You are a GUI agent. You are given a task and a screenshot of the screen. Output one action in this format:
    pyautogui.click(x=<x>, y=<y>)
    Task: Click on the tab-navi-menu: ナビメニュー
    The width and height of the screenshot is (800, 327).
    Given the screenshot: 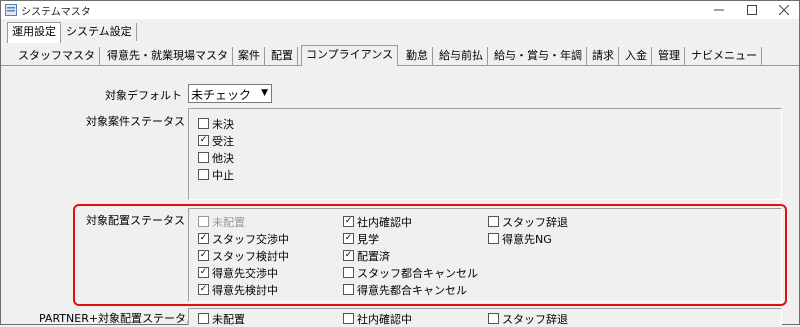 What is the action you would take?
    pyautogui.click(x=724, y=56)
    